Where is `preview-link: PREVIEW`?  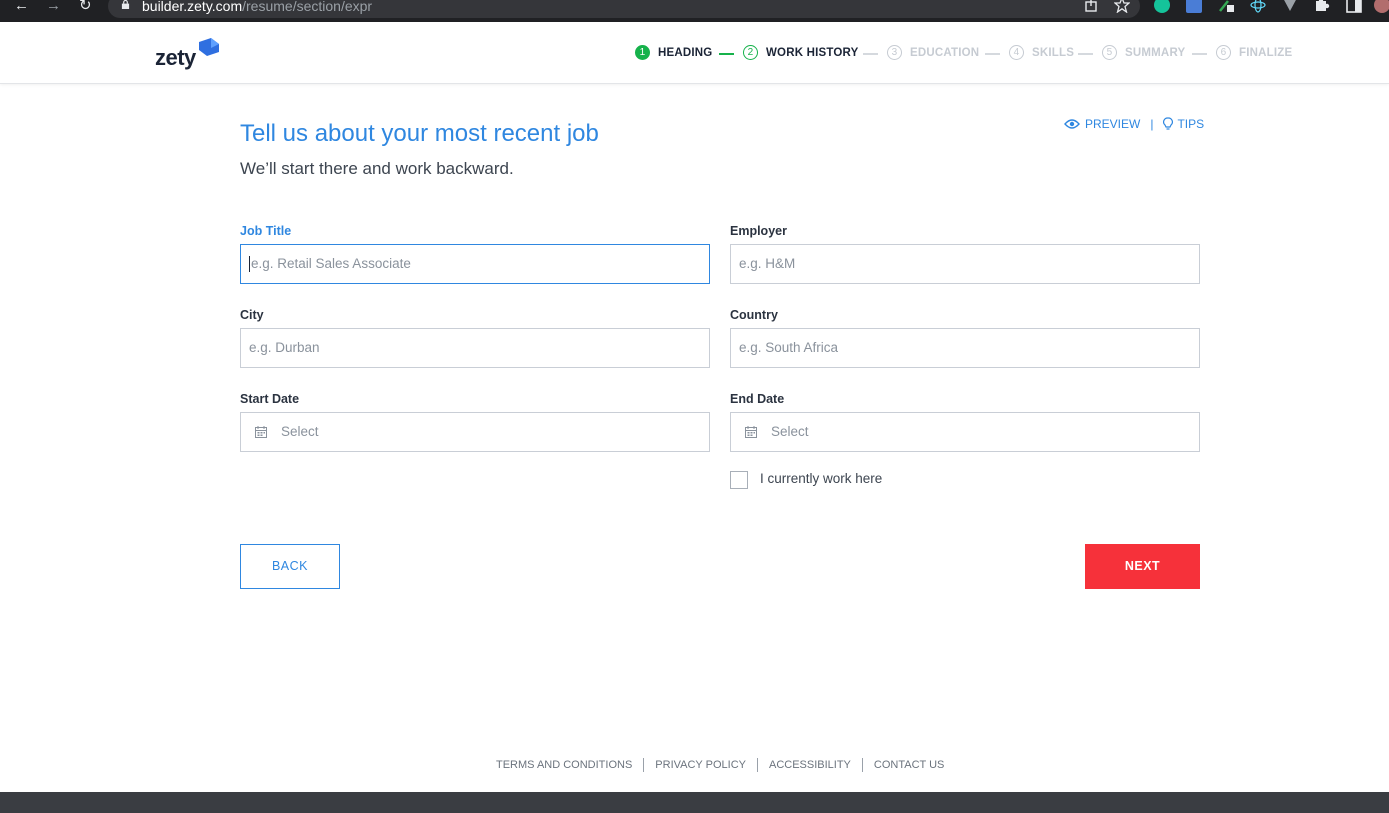
preview-link: PREVIEW is located at coordinates (1112, 124).